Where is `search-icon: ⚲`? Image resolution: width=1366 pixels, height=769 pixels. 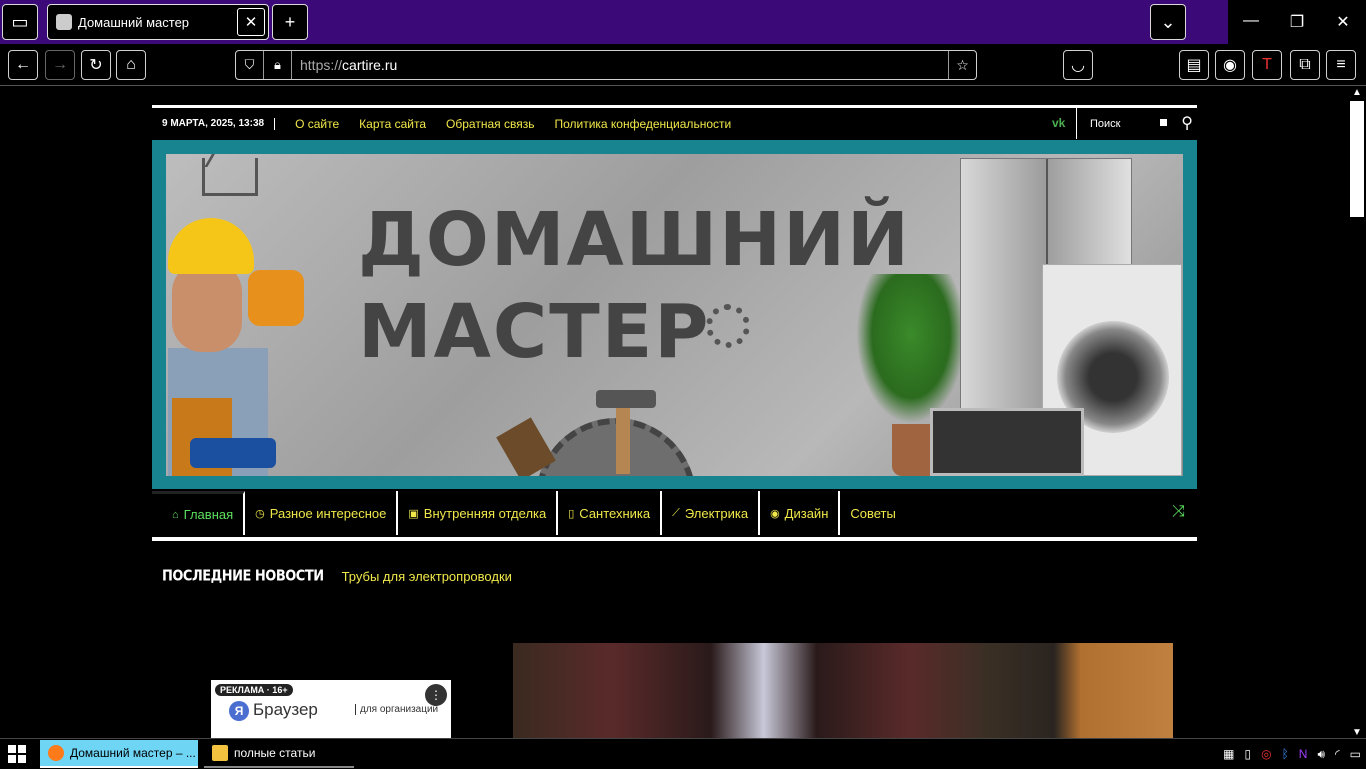
search-icon: ⚲ is located at coordinates (1187, 123).